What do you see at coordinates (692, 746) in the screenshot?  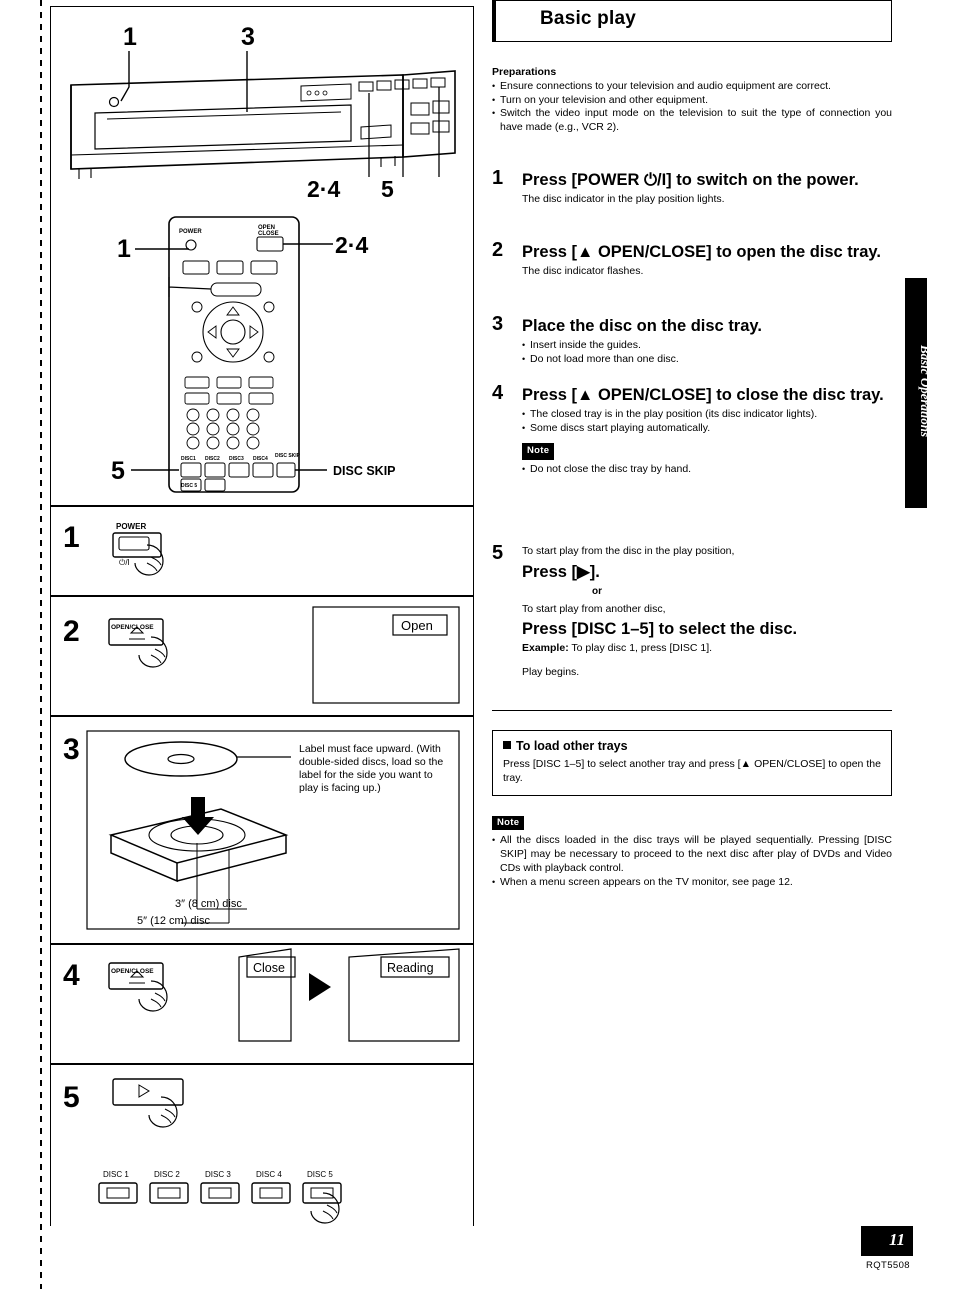 I see `load-trays-heading: To load other trays` at bounding box center [692, 746].